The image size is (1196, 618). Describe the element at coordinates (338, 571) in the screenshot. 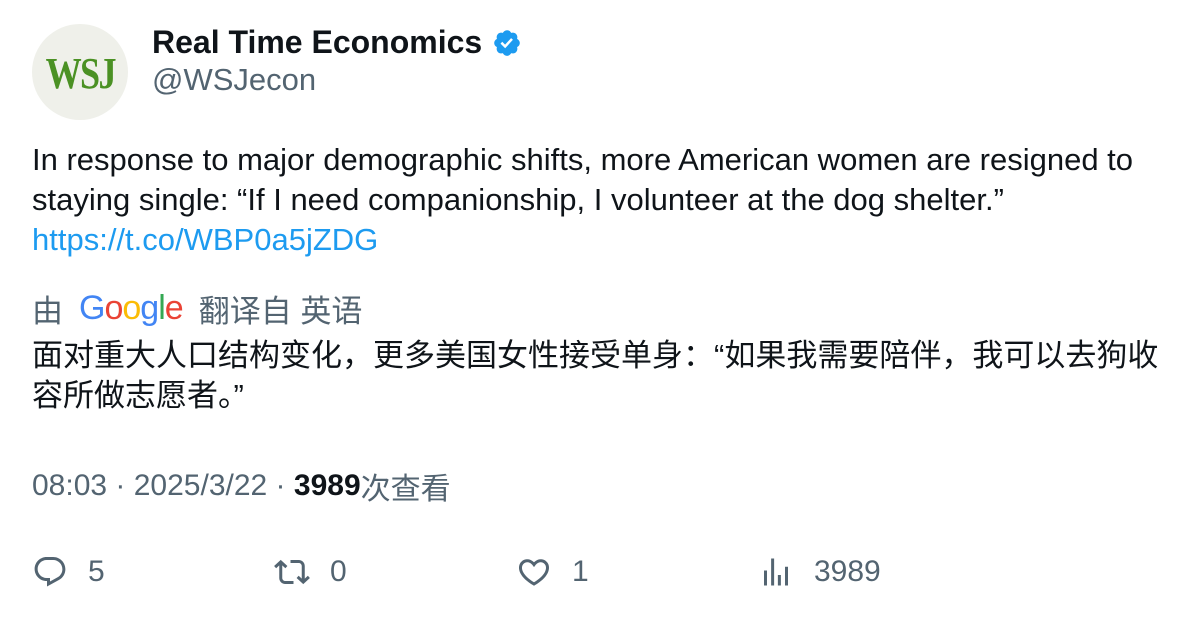

I see `retweet-count: 0` at that location.